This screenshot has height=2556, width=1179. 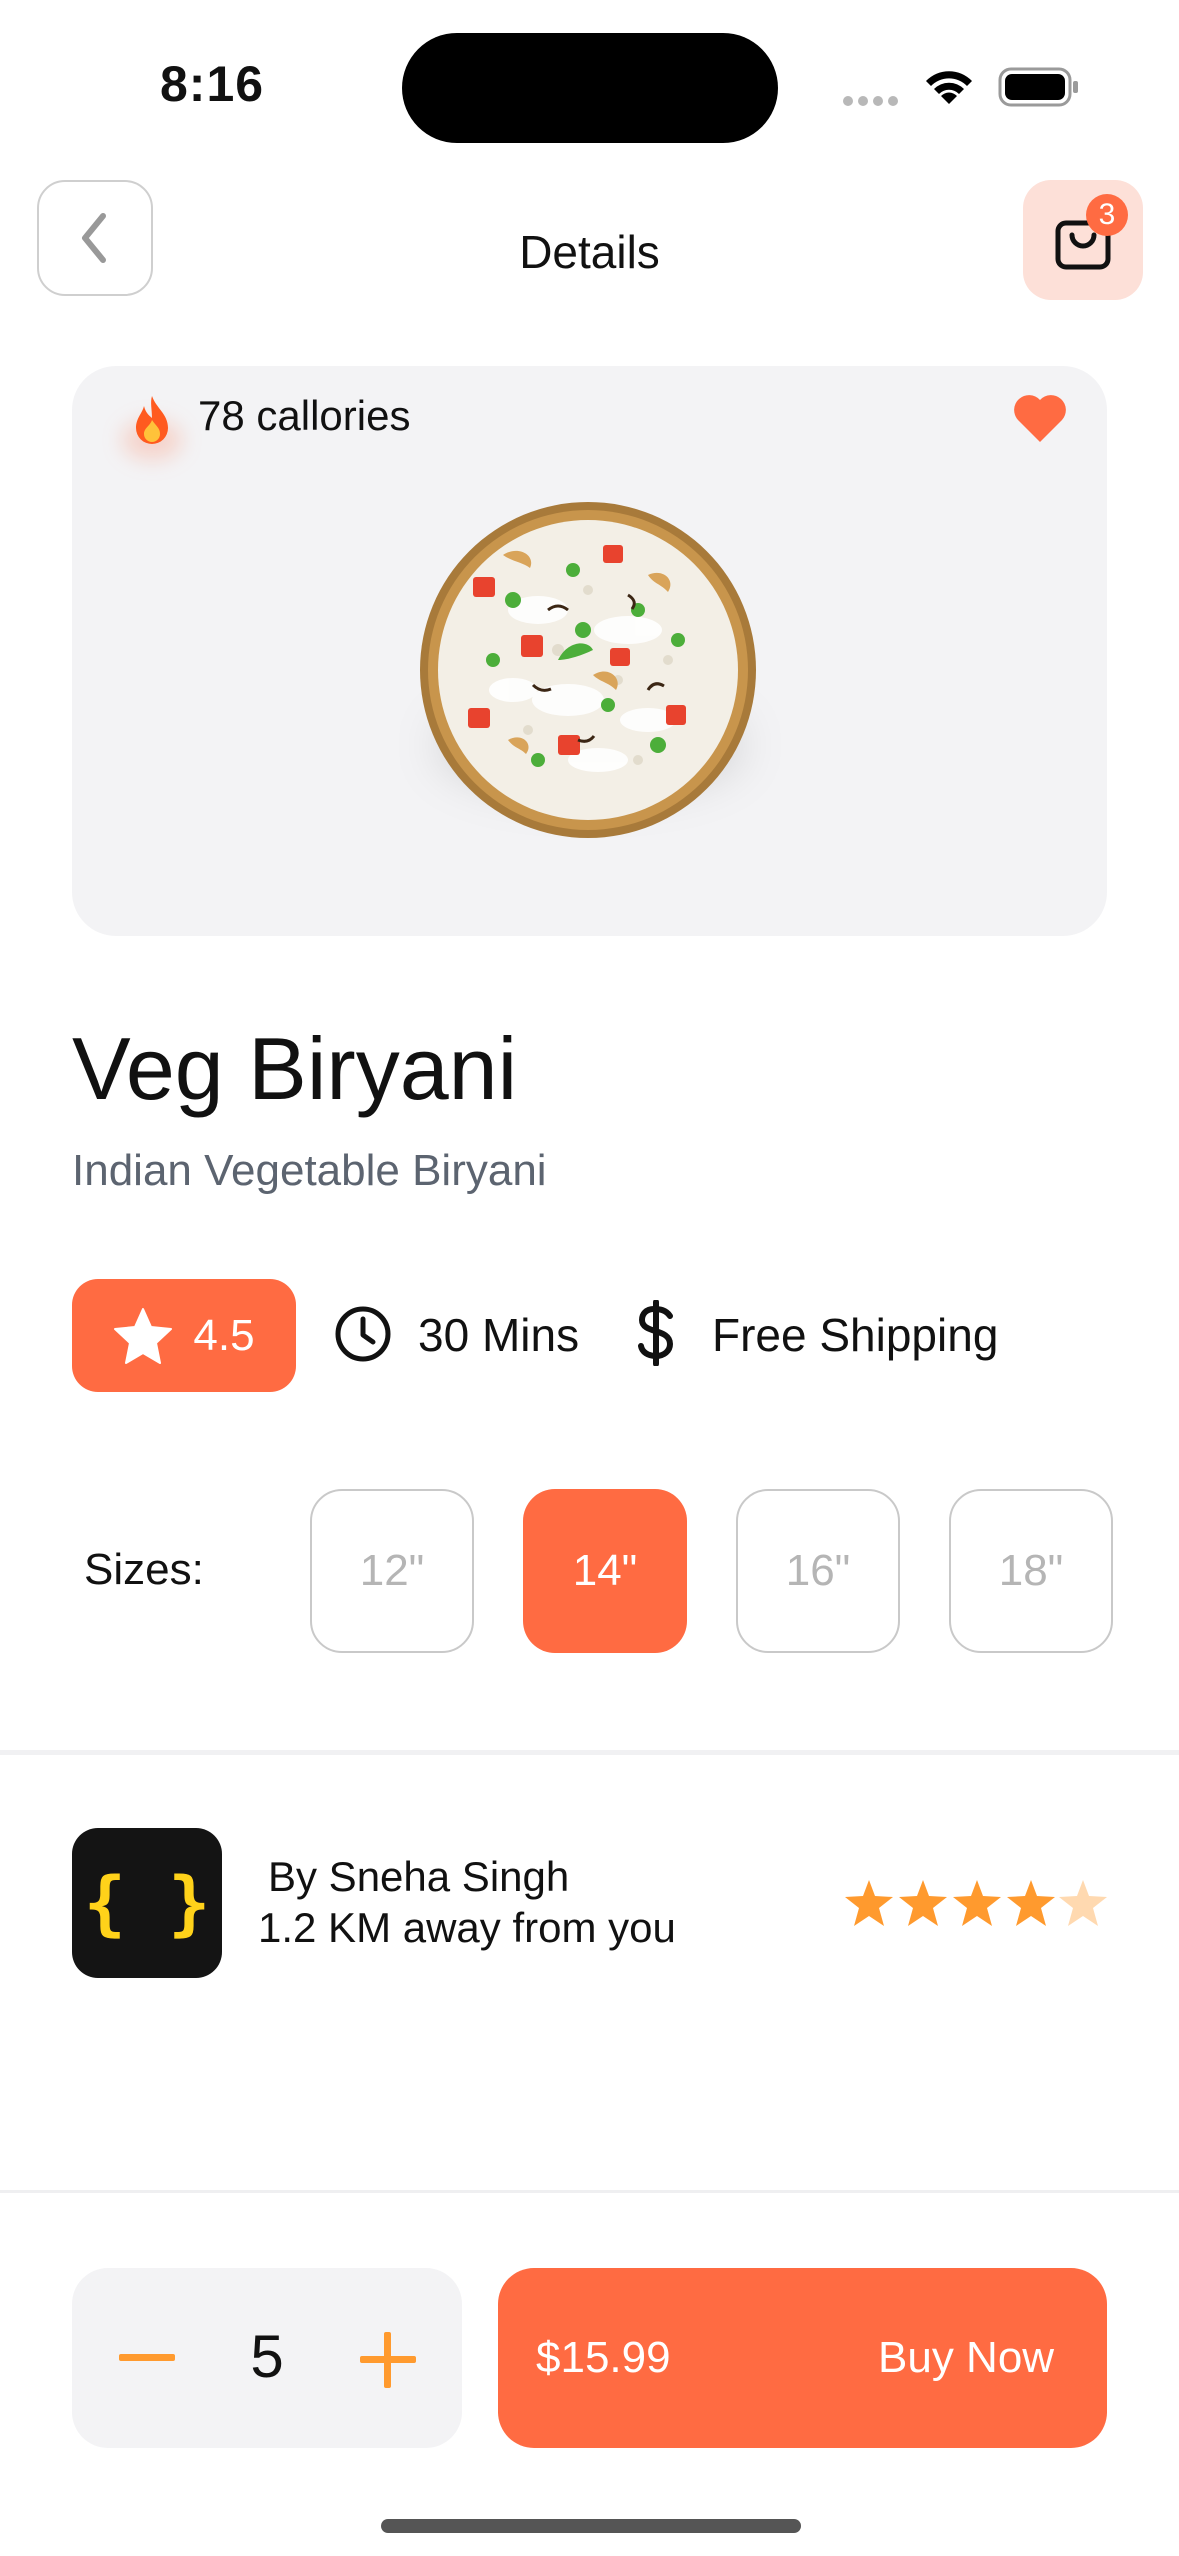 What do you see at coordinates (588, 670) in the screenshot?
I see `biryani-plate-image` at bounding box center [588, 670].